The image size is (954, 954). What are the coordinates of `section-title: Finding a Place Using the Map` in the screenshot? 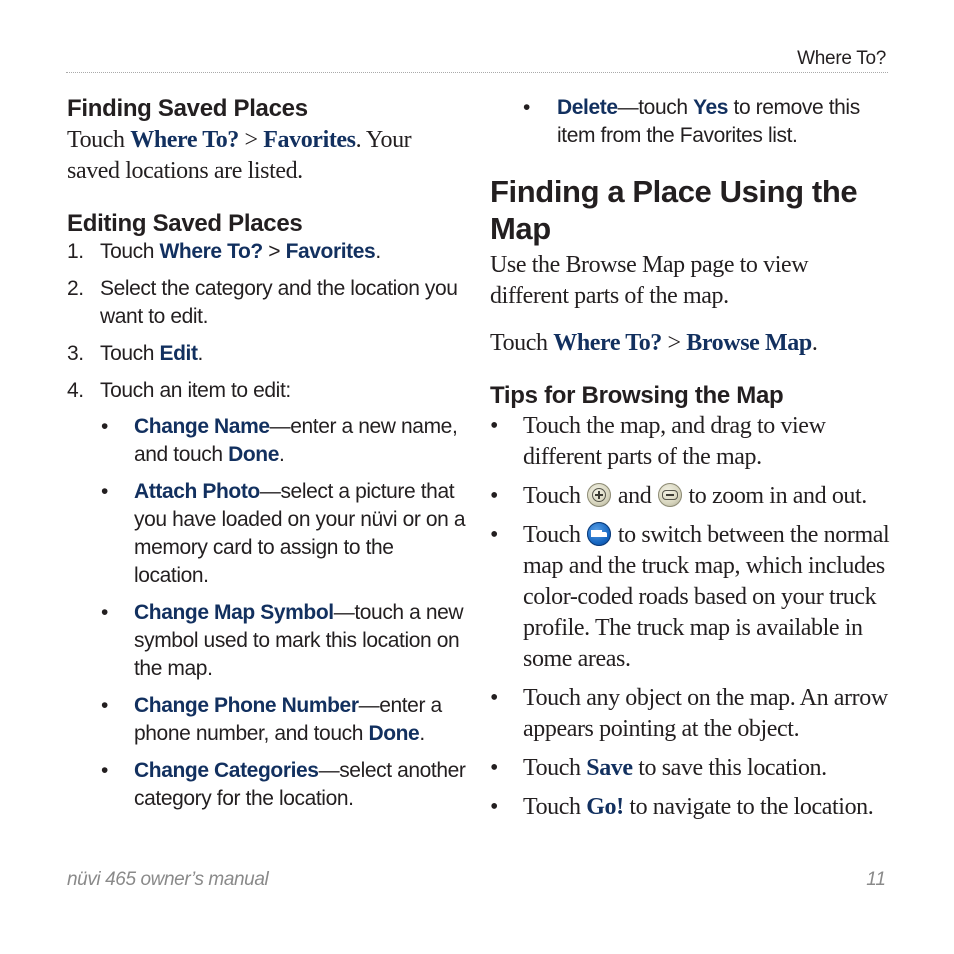 It's located at (674, 210).